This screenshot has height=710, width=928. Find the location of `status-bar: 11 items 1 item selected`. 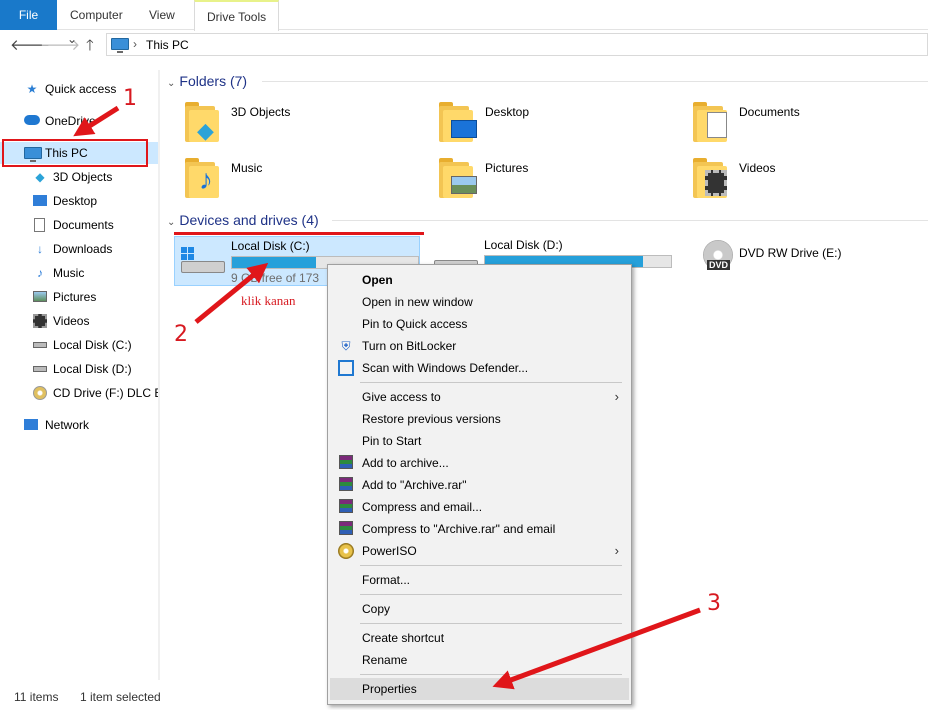

status-bar: 11 items 1 item selected is located at coordinates (464, 698).